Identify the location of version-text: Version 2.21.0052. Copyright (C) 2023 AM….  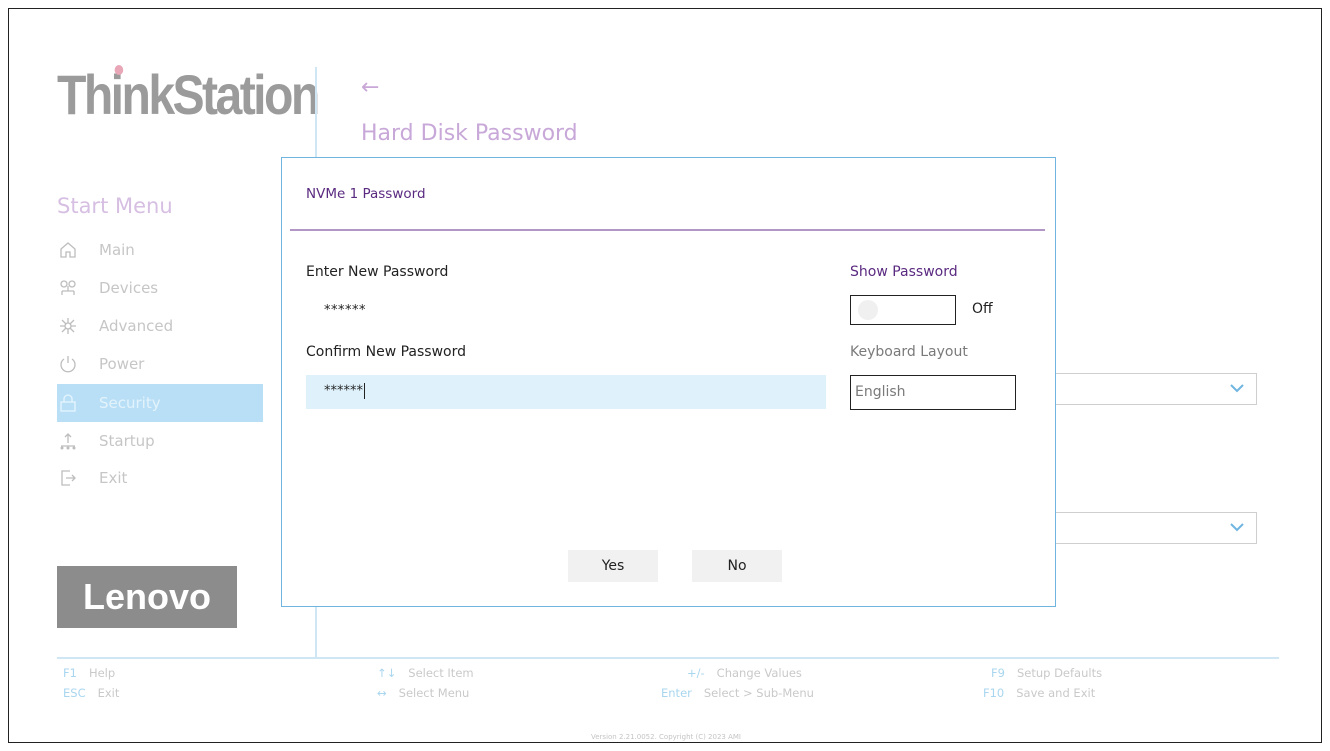
(666, 737).